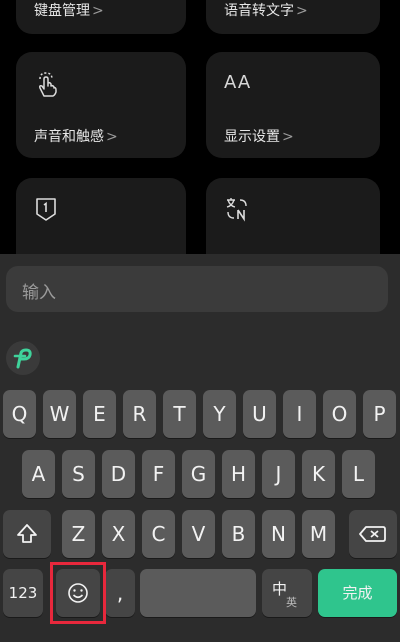  I want to click on language-switch-key: 中 英, so click(287, 593).